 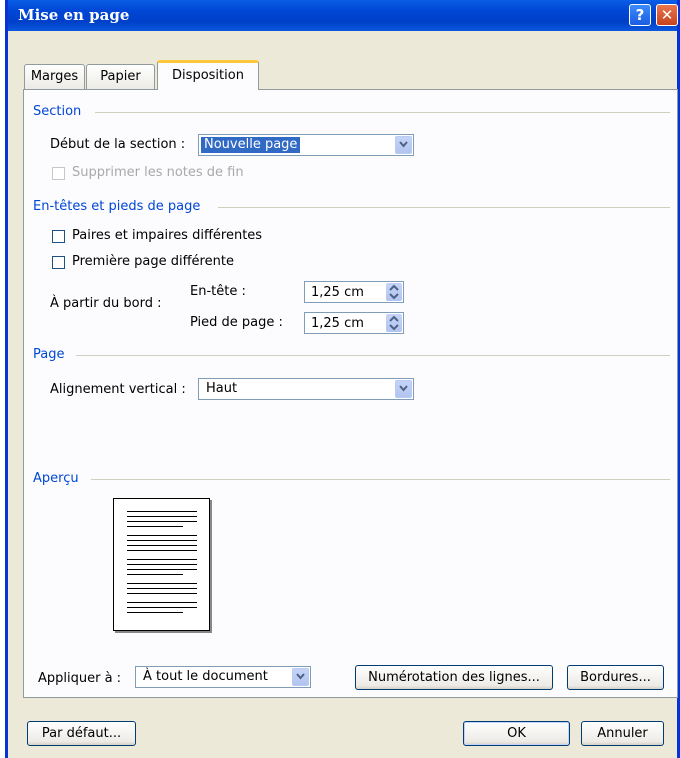 I want to click on first-page-label: Première page différente, so click(x=153, y=261).